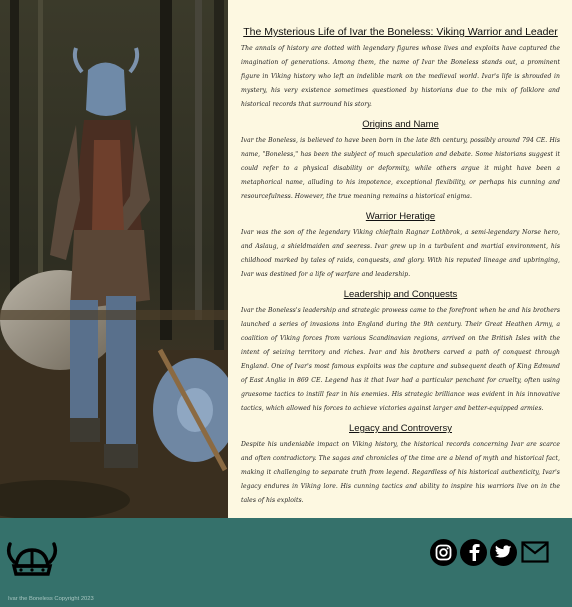  Describe the element at coordinates (400, 428) in the screenshot. I see `section-heading-legacy: Legacy and Controversy` at that location.